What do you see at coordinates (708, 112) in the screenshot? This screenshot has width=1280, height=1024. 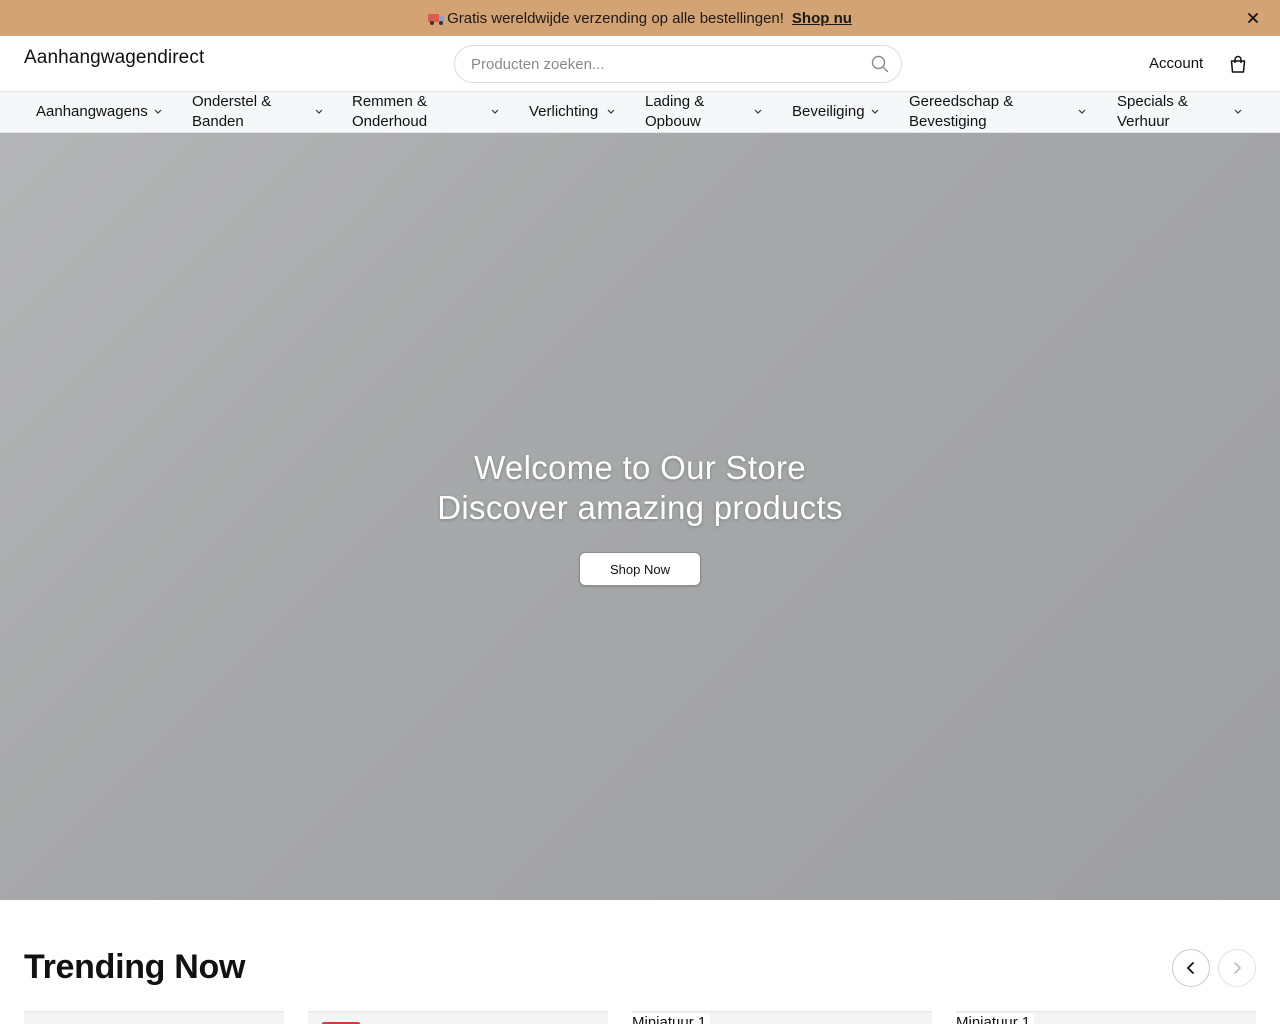 I see `nav-item-lading-opbouw: Lading & Opbouw` at bounding box center [708, 112].